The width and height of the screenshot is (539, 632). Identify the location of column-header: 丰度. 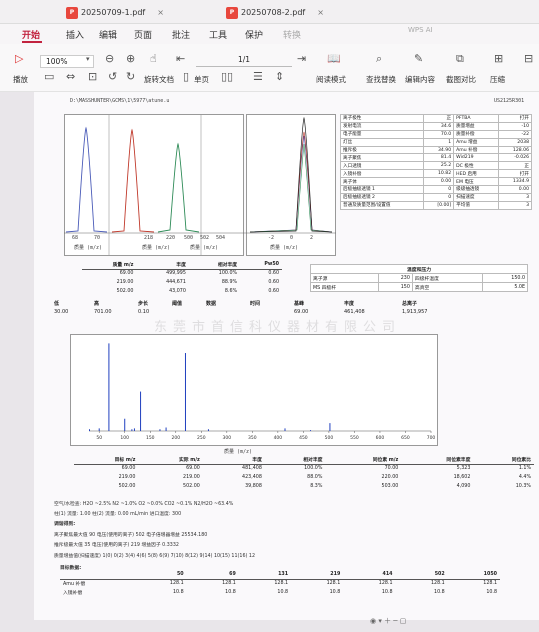
(181, 265).